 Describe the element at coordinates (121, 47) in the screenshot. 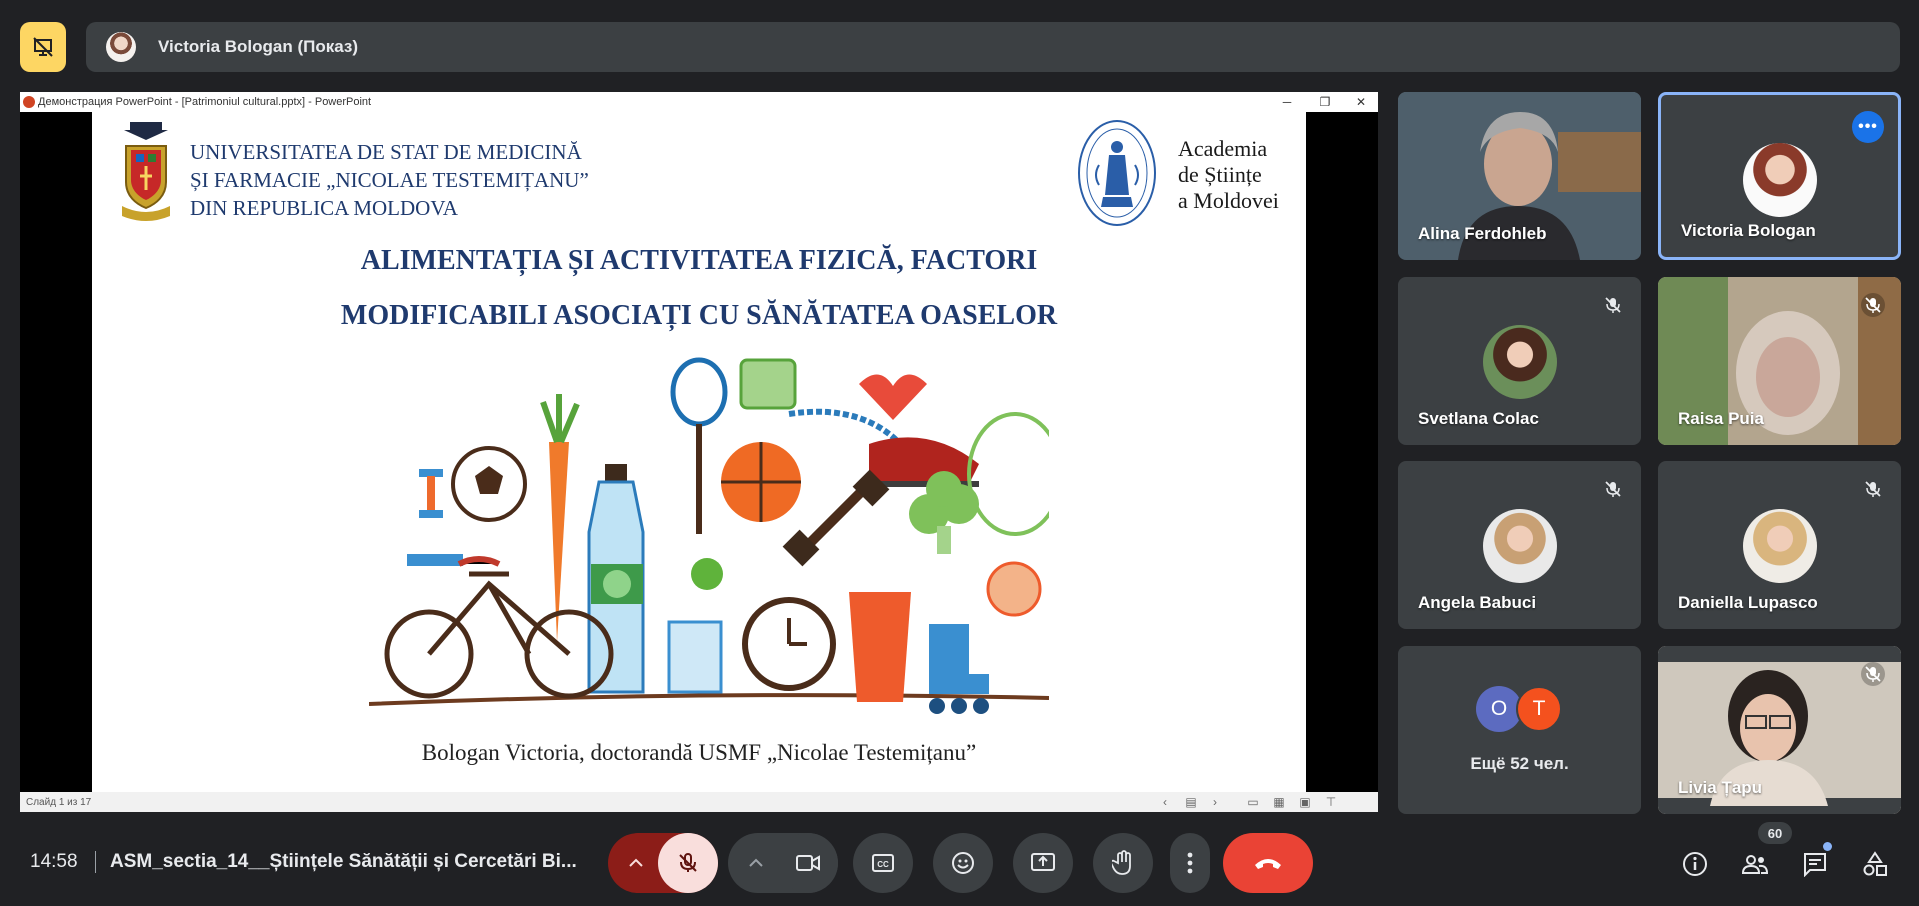

I see `presenter-avatar` at that location.